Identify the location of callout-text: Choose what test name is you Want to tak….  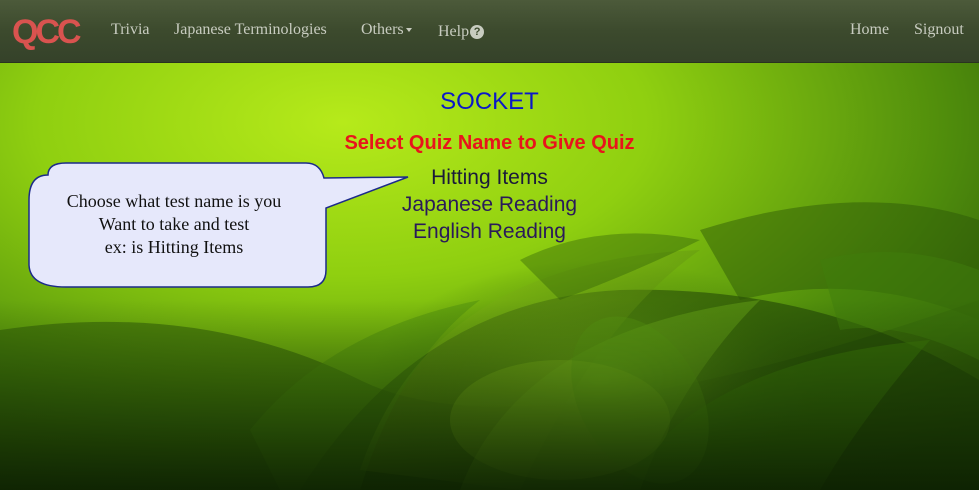
(174, 224).